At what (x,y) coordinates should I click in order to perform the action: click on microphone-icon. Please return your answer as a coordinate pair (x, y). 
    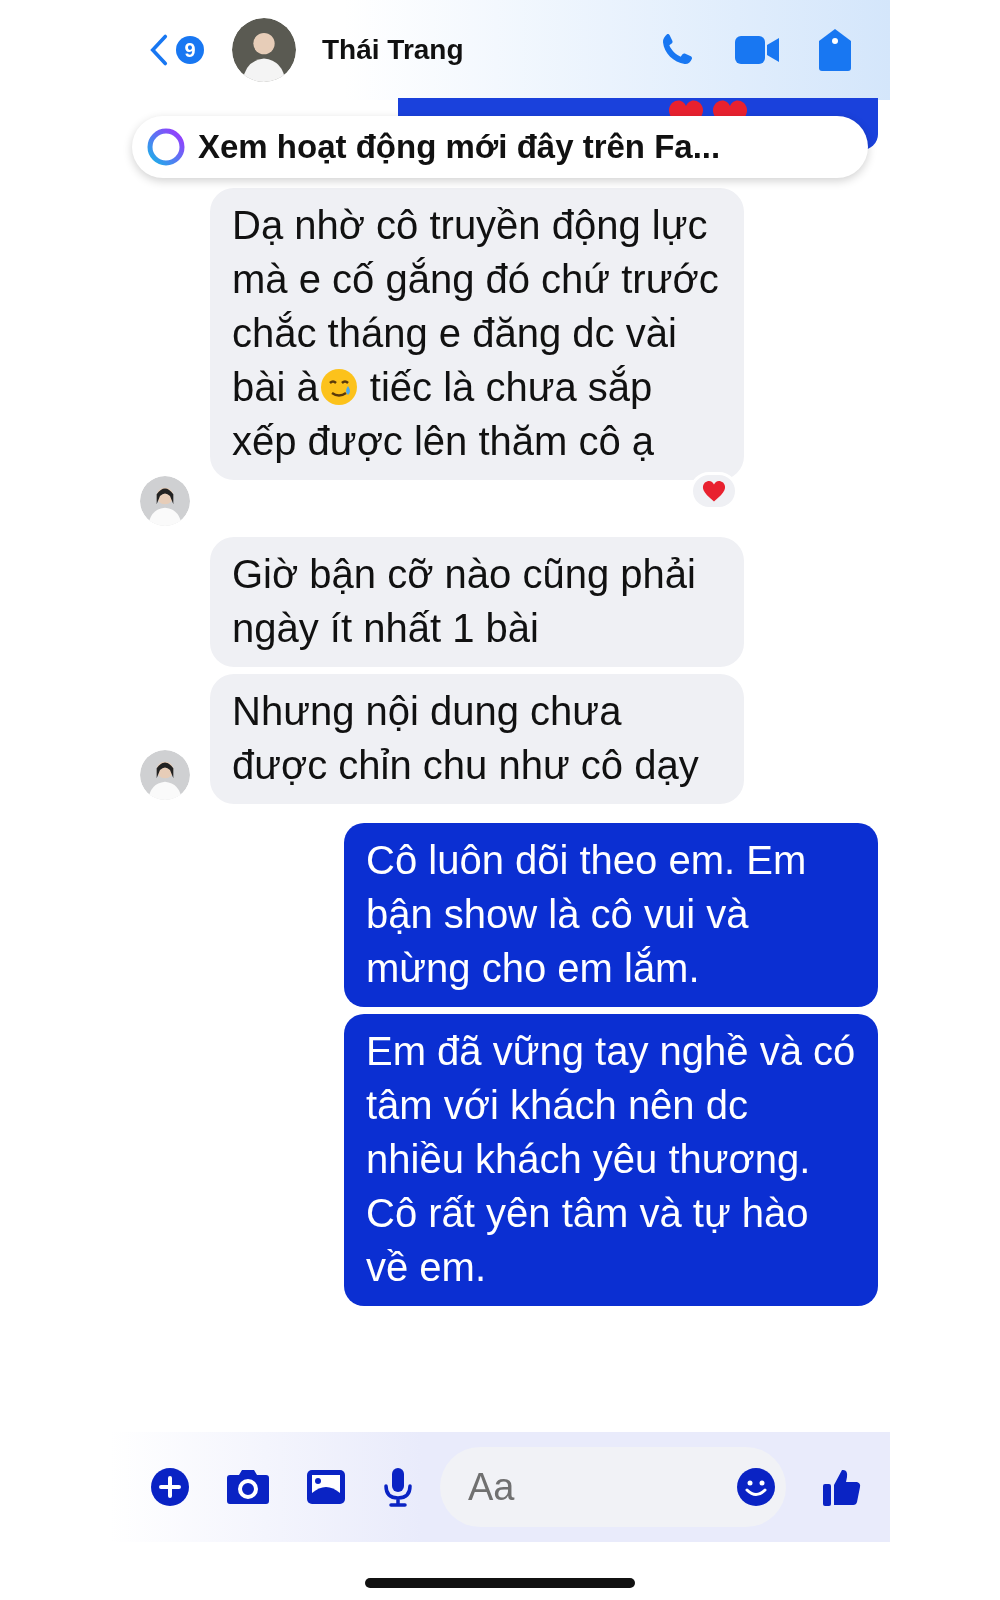
    Looking at the image, I should click on (398, 1487).